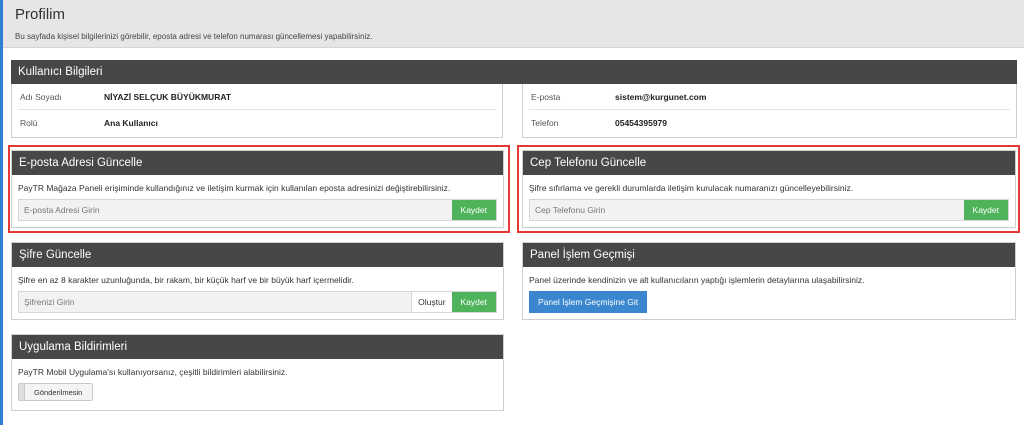 The height and width of the screenshot is (425, 1024). I want to click on info-value: 05454395979, so click(641, 123).